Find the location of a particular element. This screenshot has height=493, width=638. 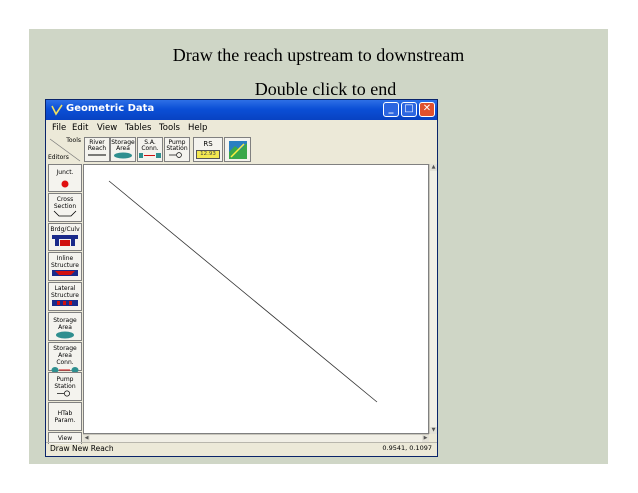

lateral-structure-editor-button: Lateral Structure is located at coordinates (65, 296).